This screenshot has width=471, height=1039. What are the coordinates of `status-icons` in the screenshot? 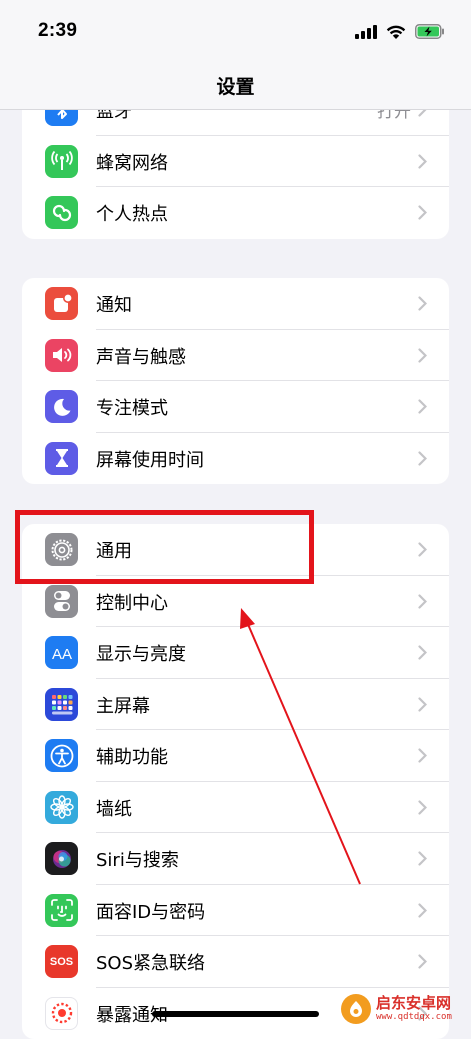 It's located at (400, 31).